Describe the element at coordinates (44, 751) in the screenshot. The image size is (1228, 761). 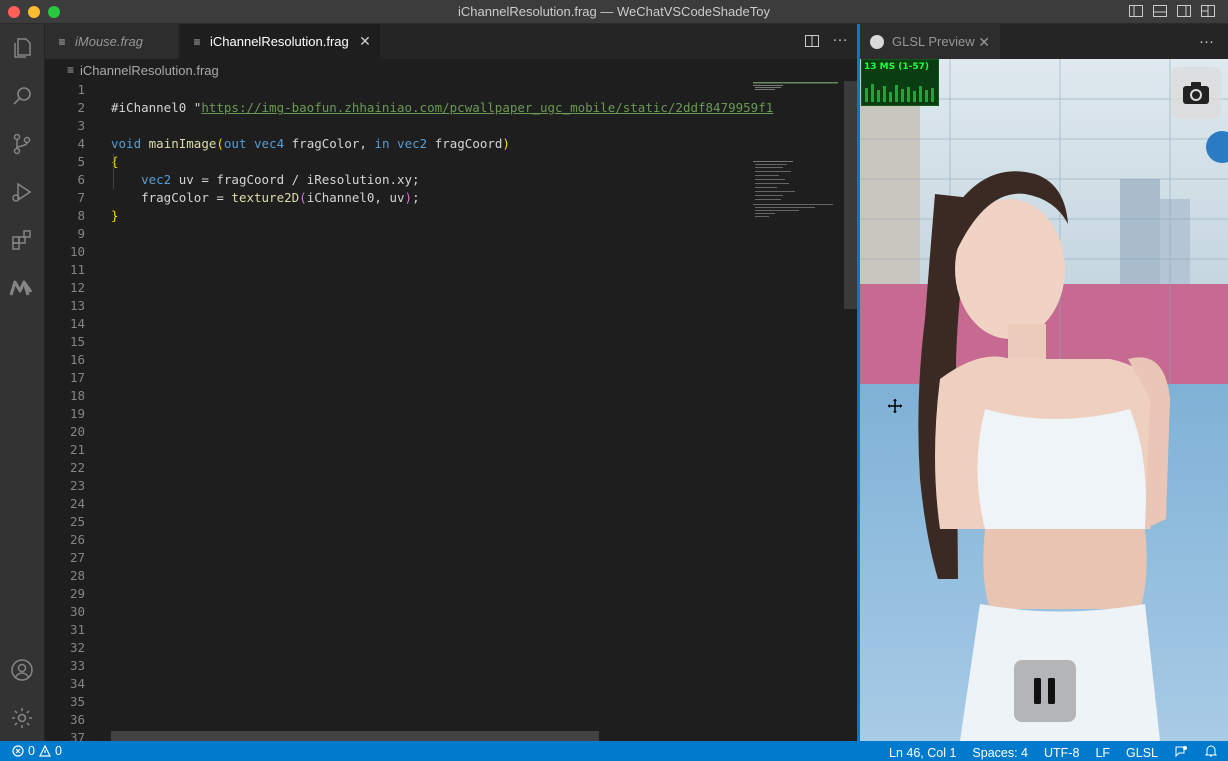
I see `warning-icon` at that location.